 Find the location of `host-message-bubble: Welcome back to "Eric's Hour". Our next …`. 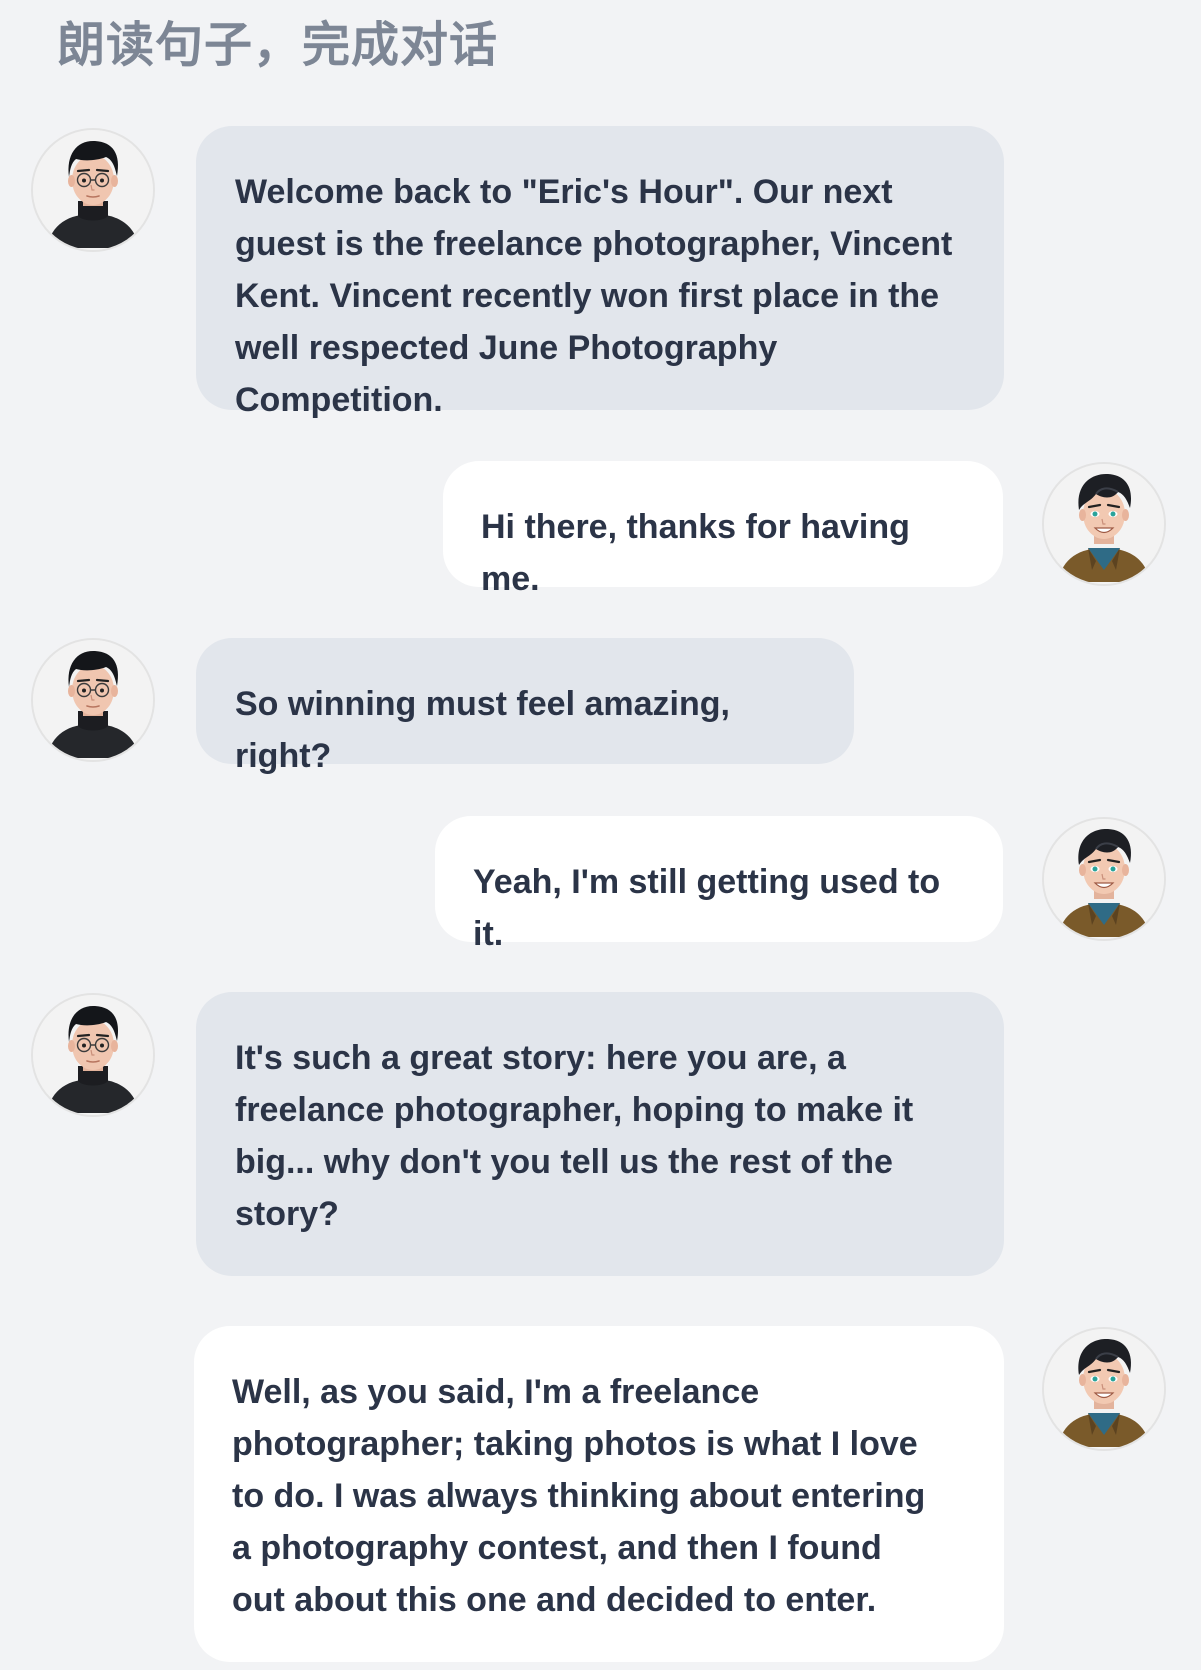

host-message-bubble: Welcome back to "Eric's Hour". Our next … is located at coordinates (600, 272).